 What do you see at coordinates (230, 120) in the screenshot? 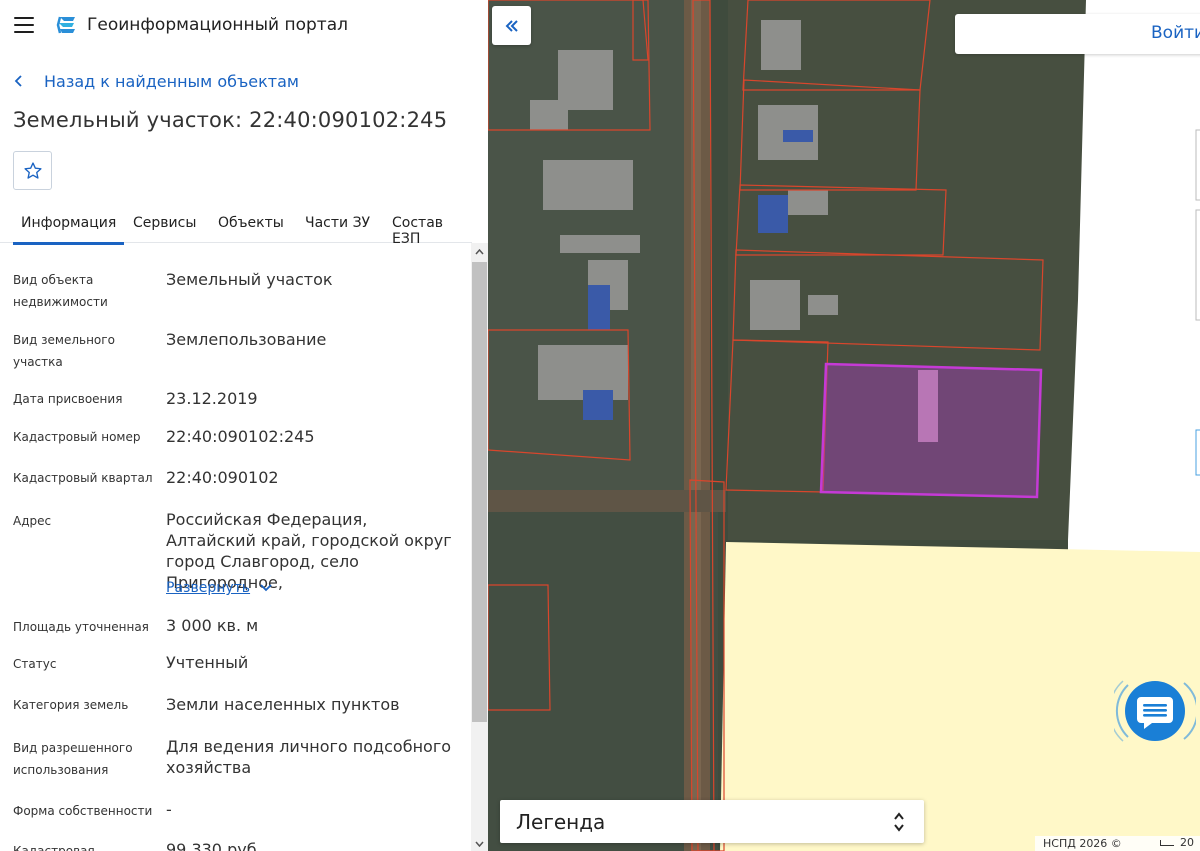
I see `object-title: Земельный участок: 22:40:090102:245` at bounding box center [230, 120].